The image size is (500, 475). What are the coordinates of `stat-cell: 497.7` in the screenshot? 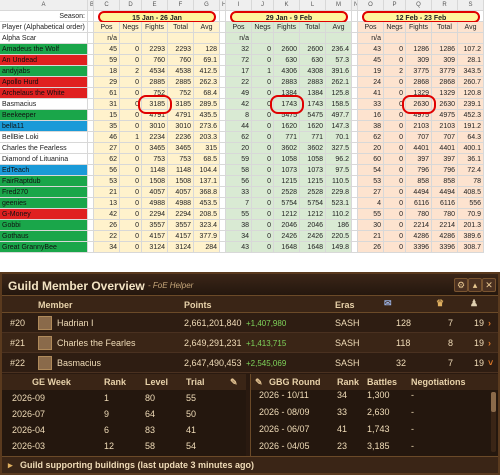 It's located at (339, 115).